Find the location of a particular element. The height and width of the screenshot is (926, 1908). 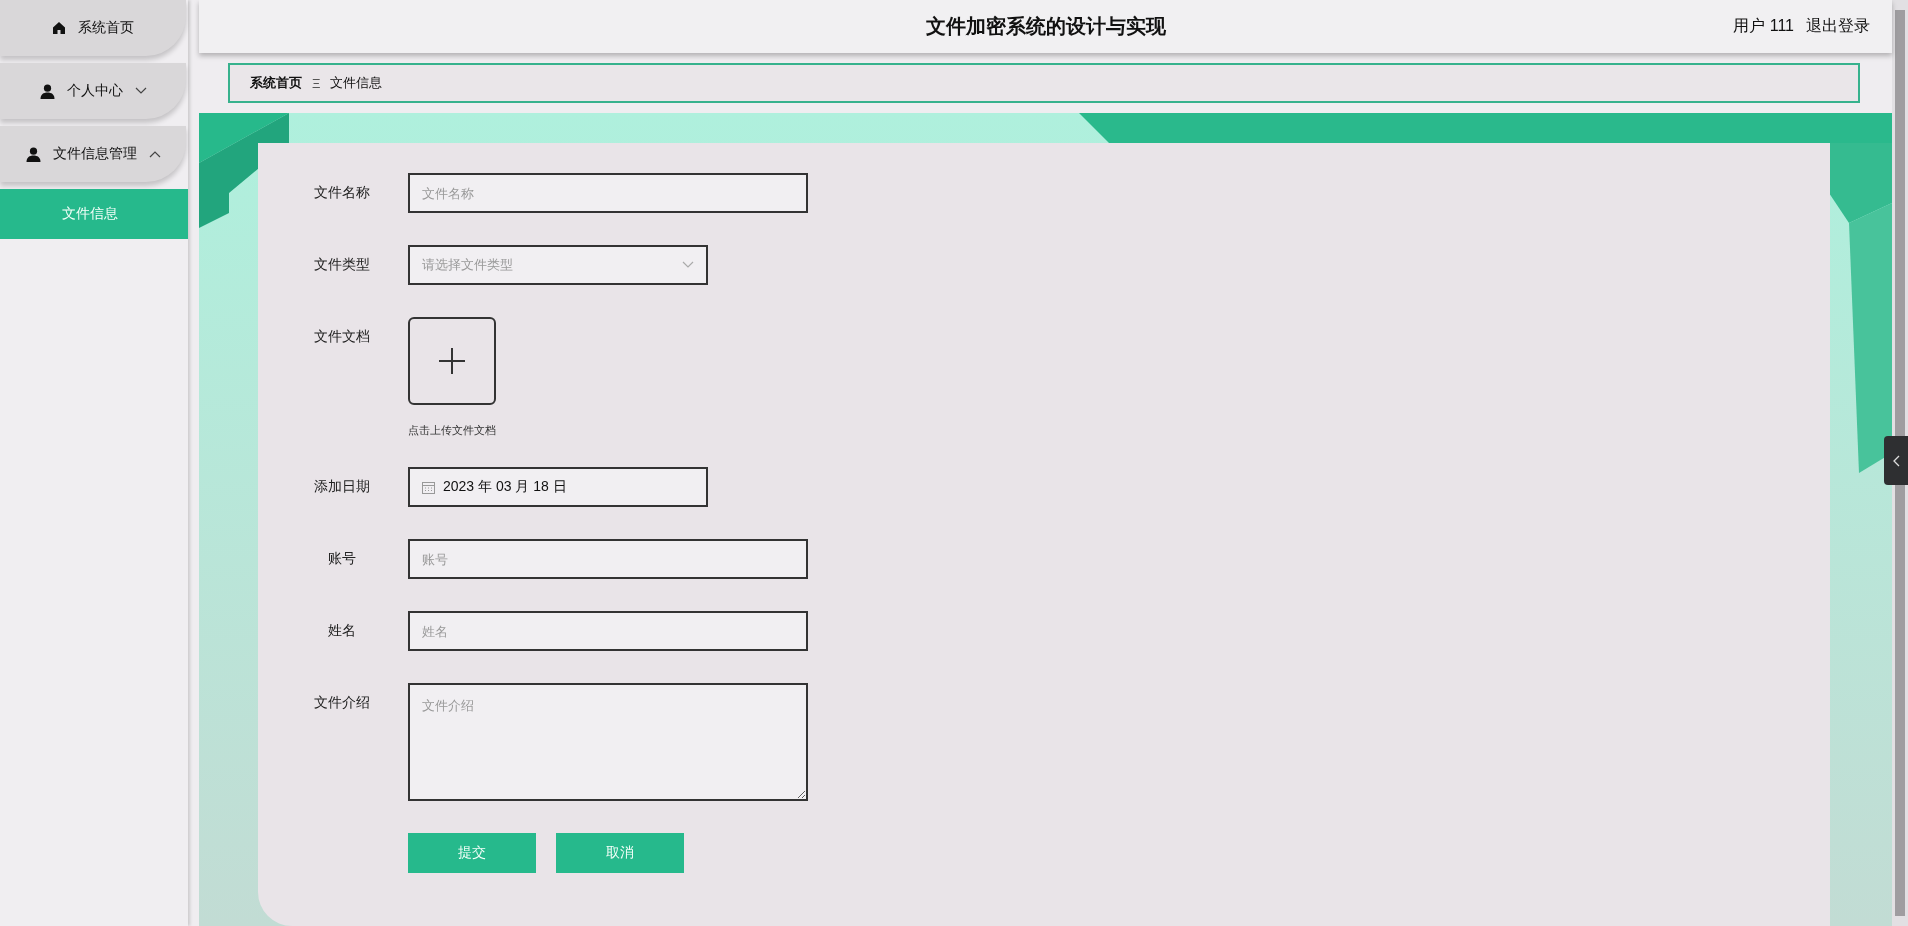

sidebar-menu-item: 系统首页 is located at coordinates (93, 28).